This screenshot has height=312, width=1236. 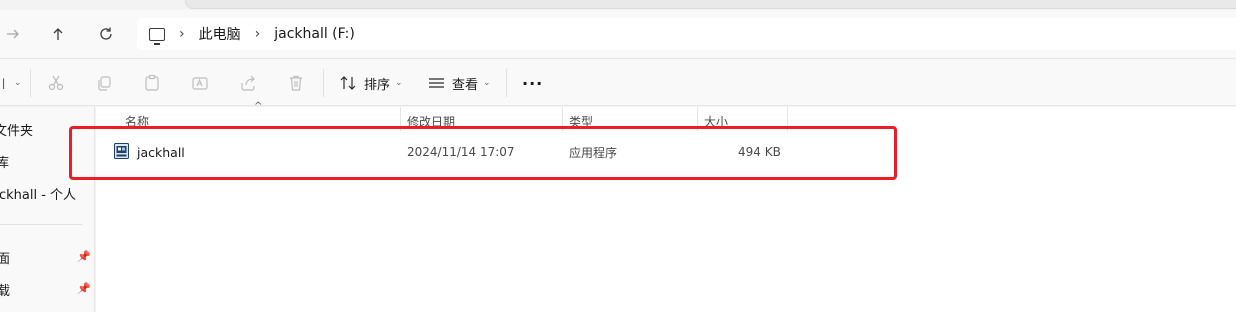 I want to click on paste-button, so click(x=152, y=83).